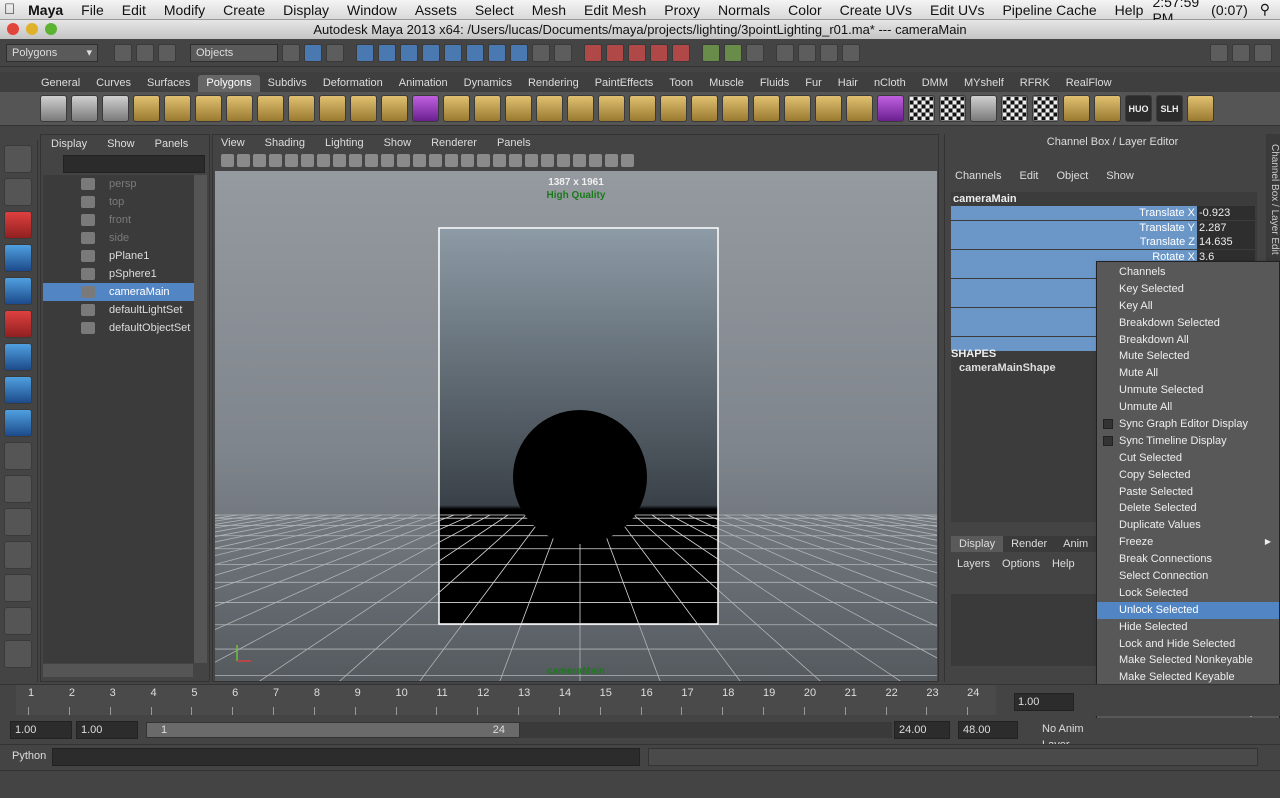  I want to click on current-frame-field: 1.00, so click(1044, 702).